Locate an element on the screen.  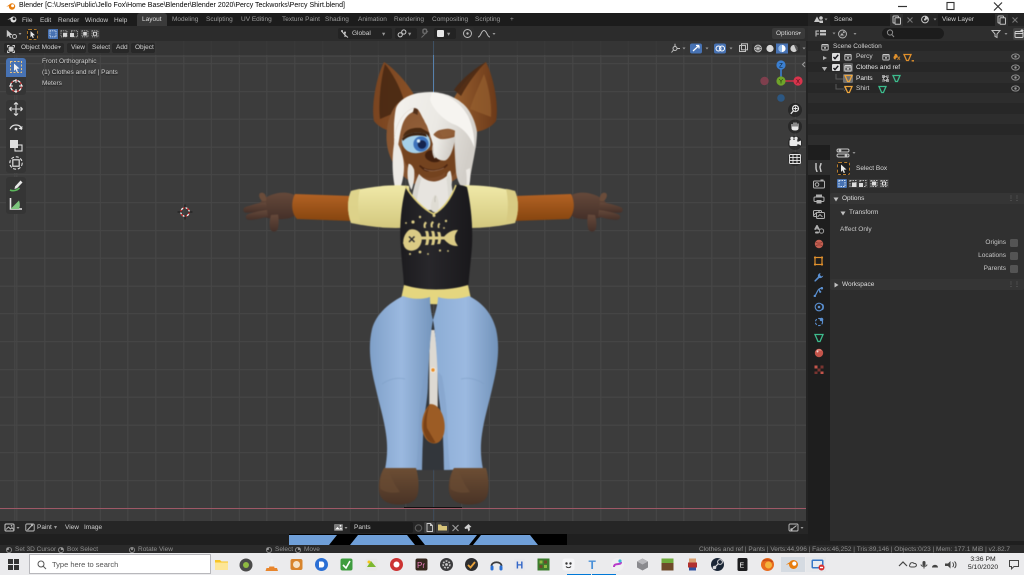
svg-text: E is located at coordinates (742, 566).